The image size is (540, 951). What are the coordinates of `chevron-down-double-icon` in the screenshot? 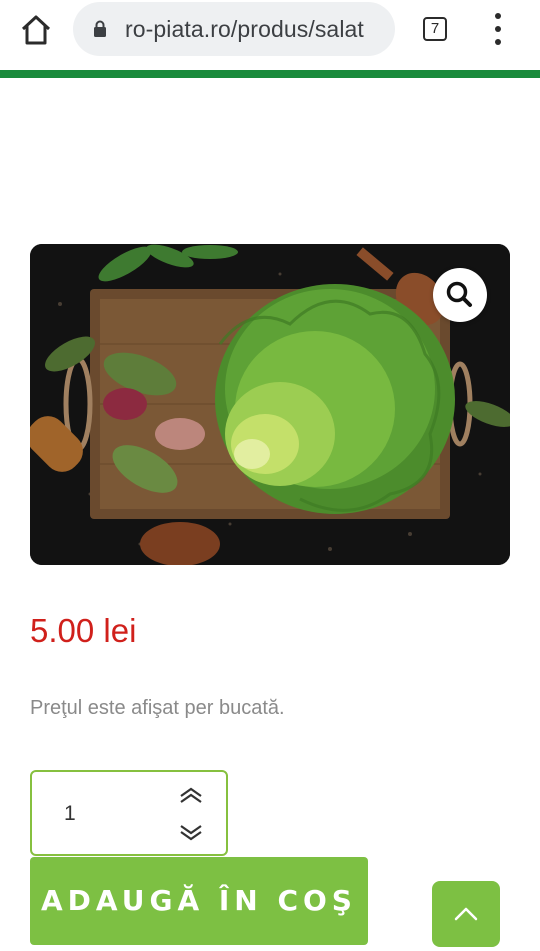 It's located at (191, 832).